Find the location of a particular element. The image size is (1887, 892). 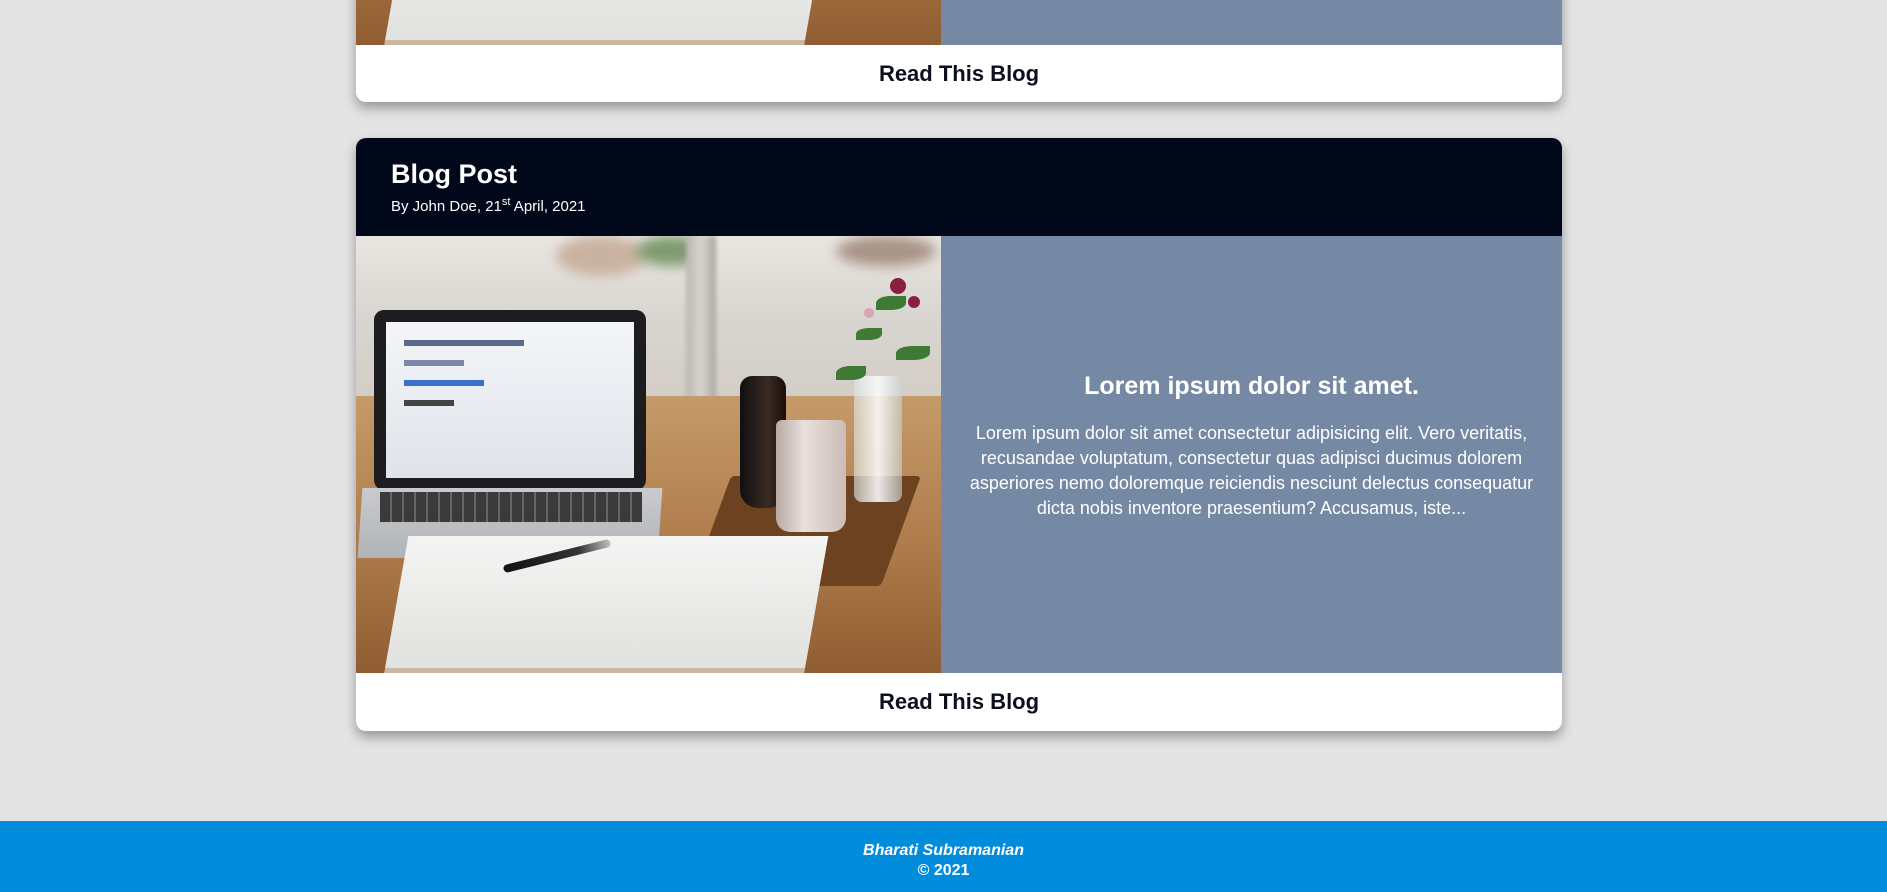

blog-excerpt-heading: Lorem ipsum dolor sit amet. is located at coordinates (1251, 386).